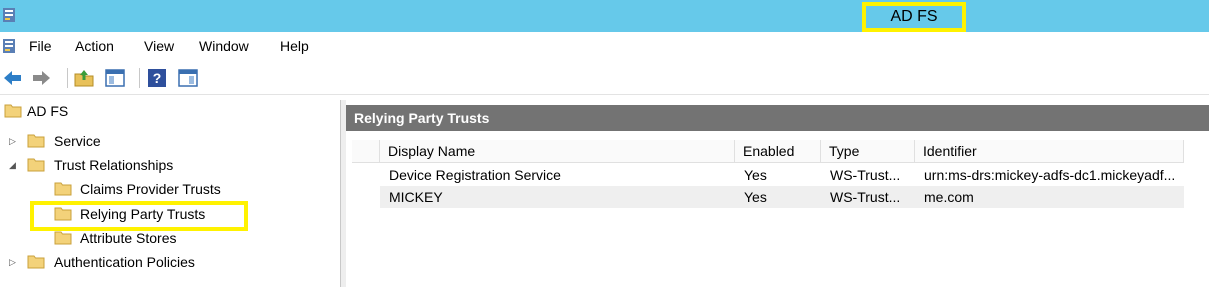 The image size is (1209, 287). Describe the element at coordinates (124, 262) in the screenshot. I see `tree-item-label: Authentication Policies` at that location.